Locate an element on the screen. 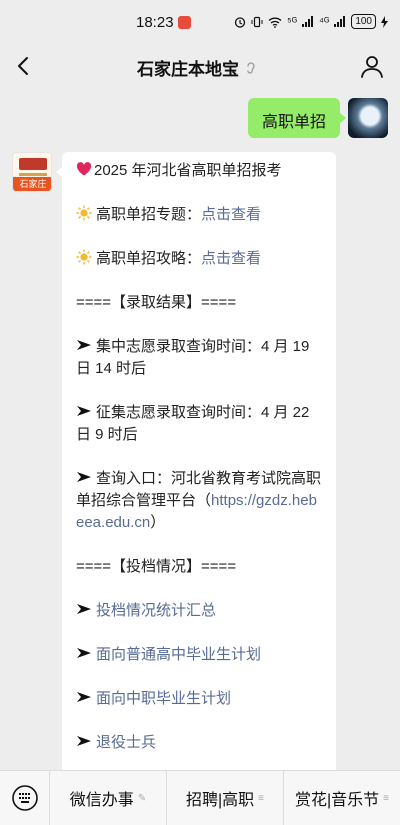  nav-bar: 石家庄本地宝 is located at coordinates (200, 66).